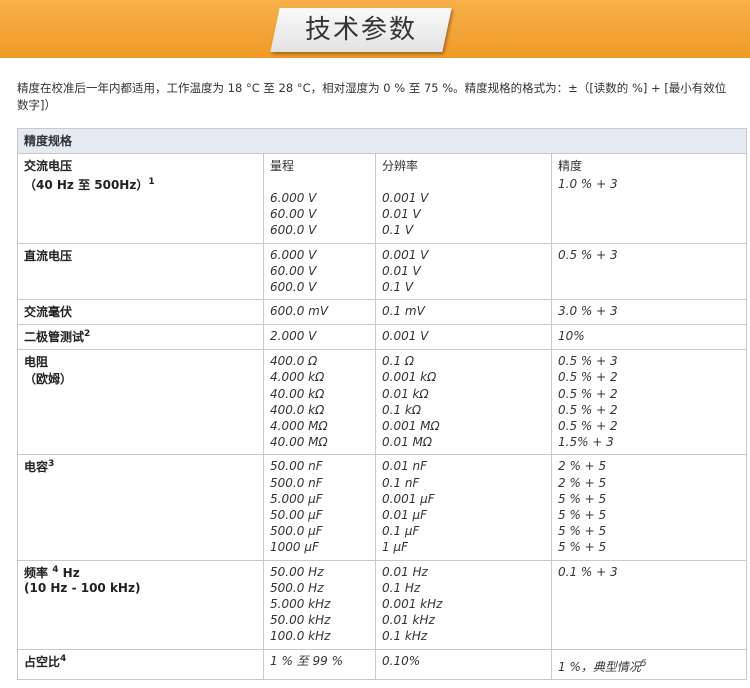 The height and width of the screenshot is (688, 750). What do you see at coordinates (297, 571) in the screenshot?
I see `range-value: 50.00 Hz` at bounding box center [297, 571].